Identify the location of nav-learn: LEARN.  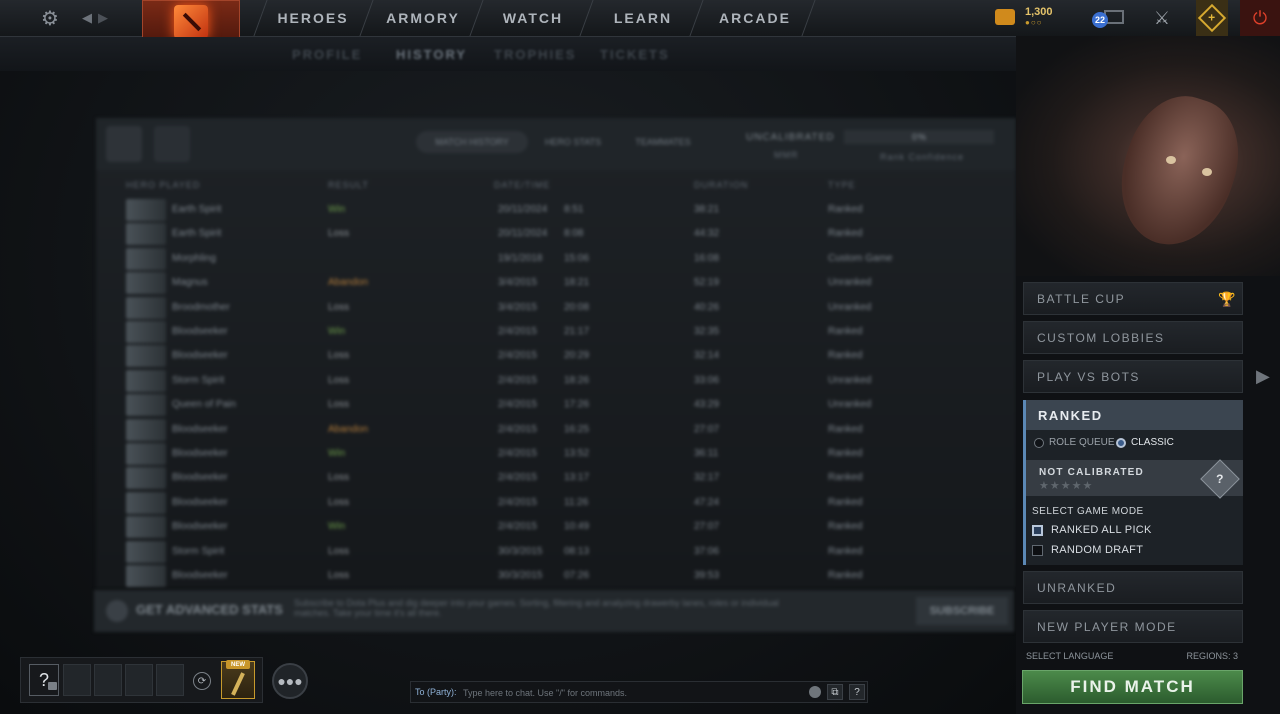
(643, 18).